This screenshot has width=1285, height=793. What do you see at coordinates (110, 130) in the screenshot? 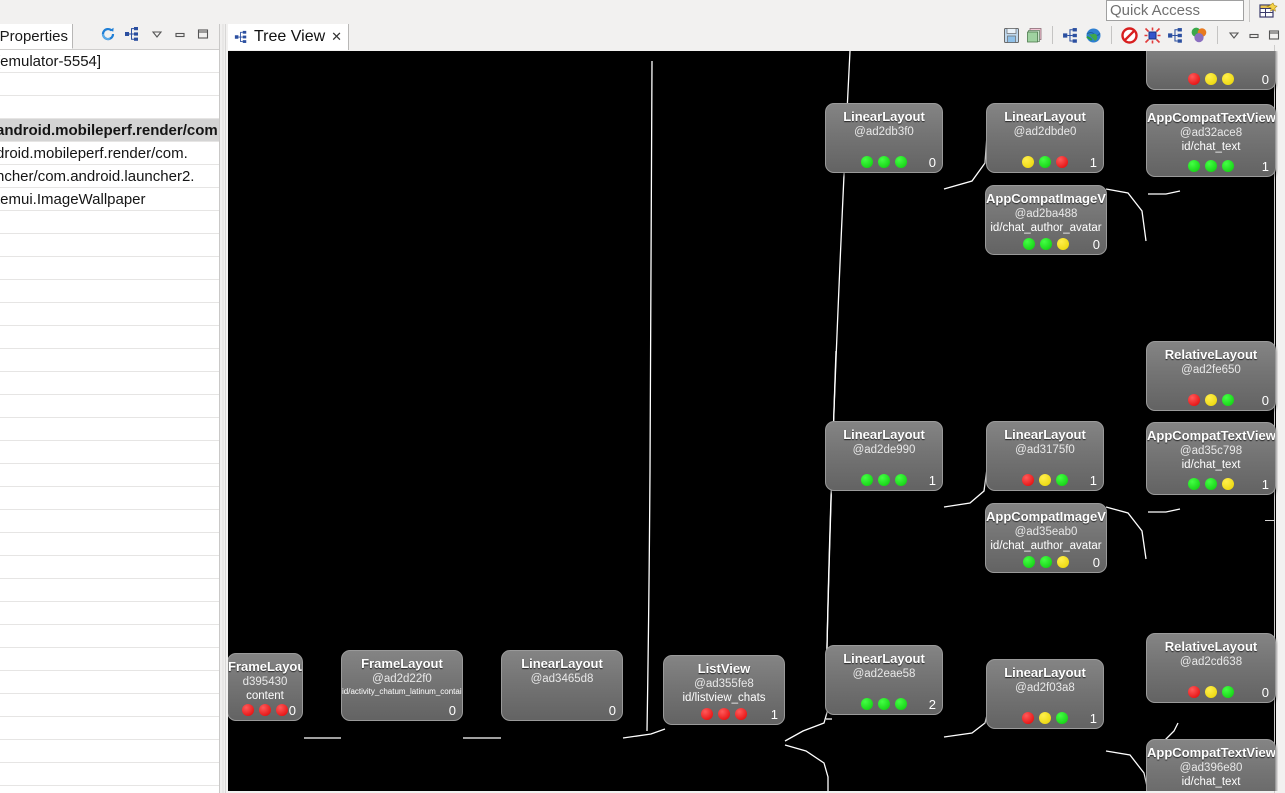
I see `properties-row: android.mobileperf.render/com` at bounding box center [110, 130].